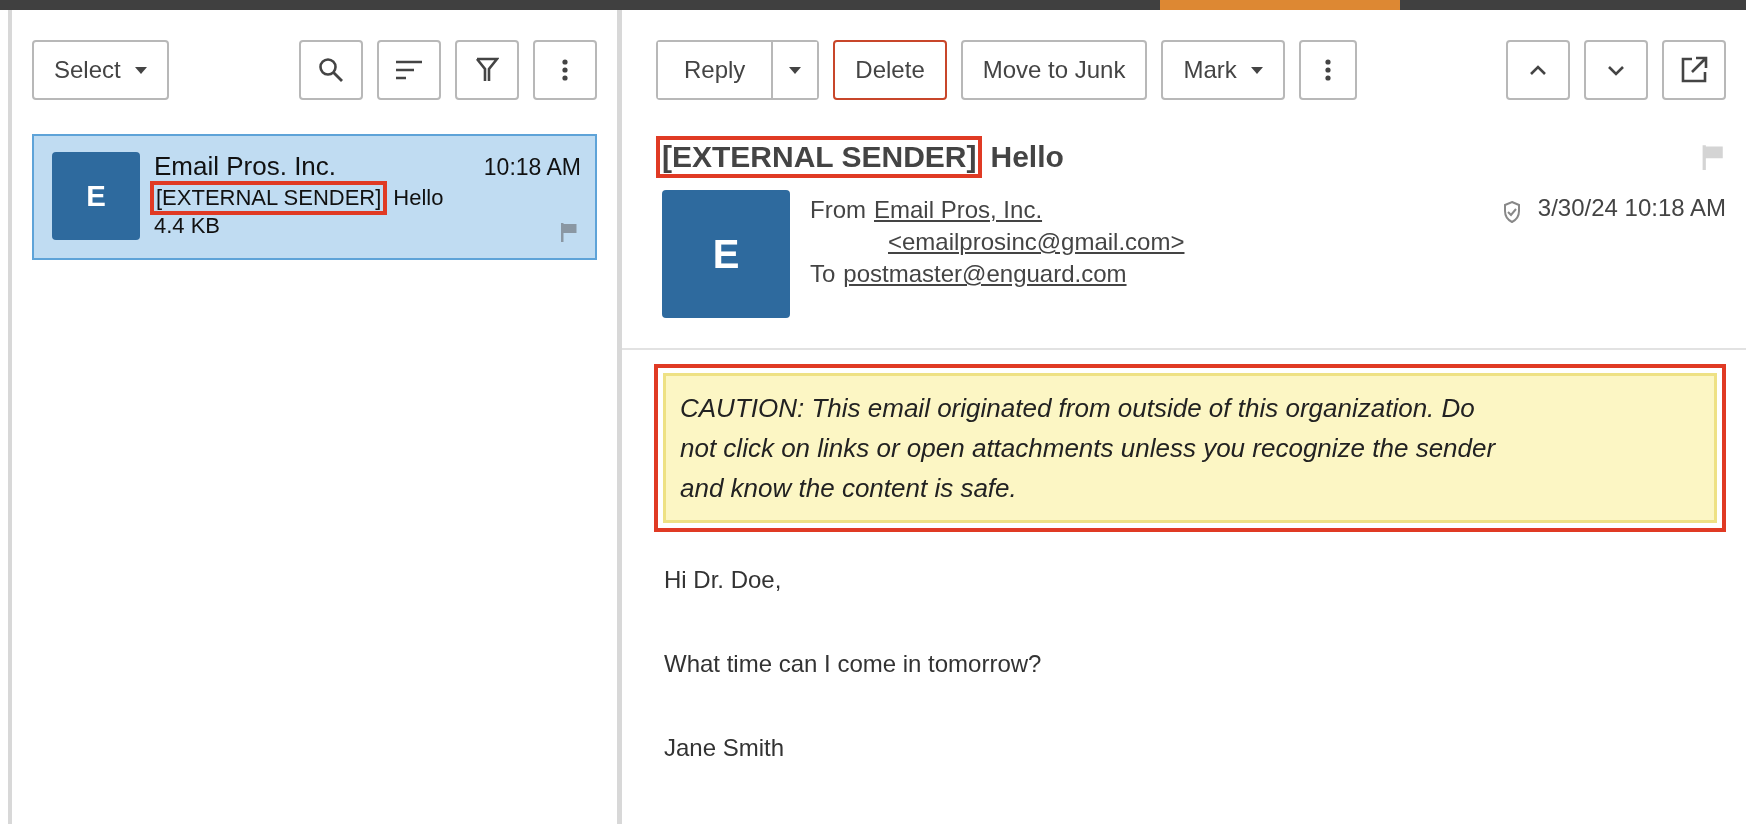 The height and width of the screenshot is (824, 1746). I want to click on message-size: 4.4 KB, so click(187, 226).